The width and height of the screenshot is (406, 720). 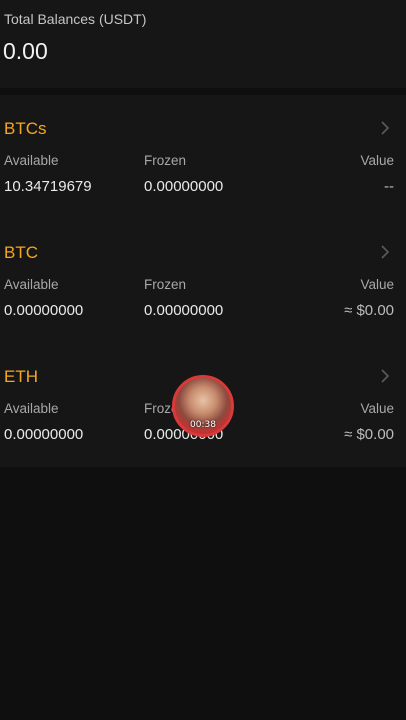 I want to click on recording-timer: 00:38, so click(x=203, y=425).